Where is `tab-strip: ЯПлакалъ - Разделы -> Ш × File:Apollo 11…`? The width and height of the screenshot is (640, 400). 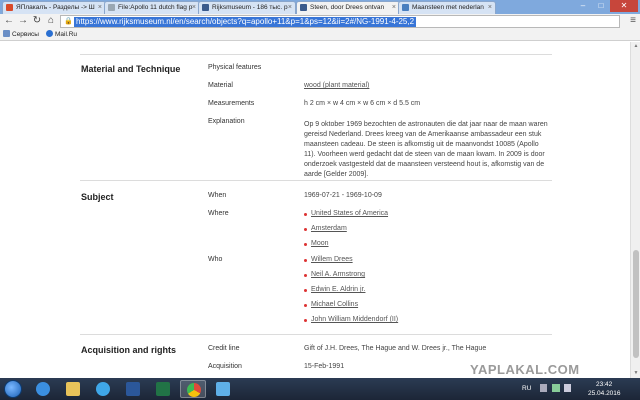
tab-strip: ЯПлакалъ - Разделы -> Ш × File:Apollo 11… is located at coordinates (320, 7).